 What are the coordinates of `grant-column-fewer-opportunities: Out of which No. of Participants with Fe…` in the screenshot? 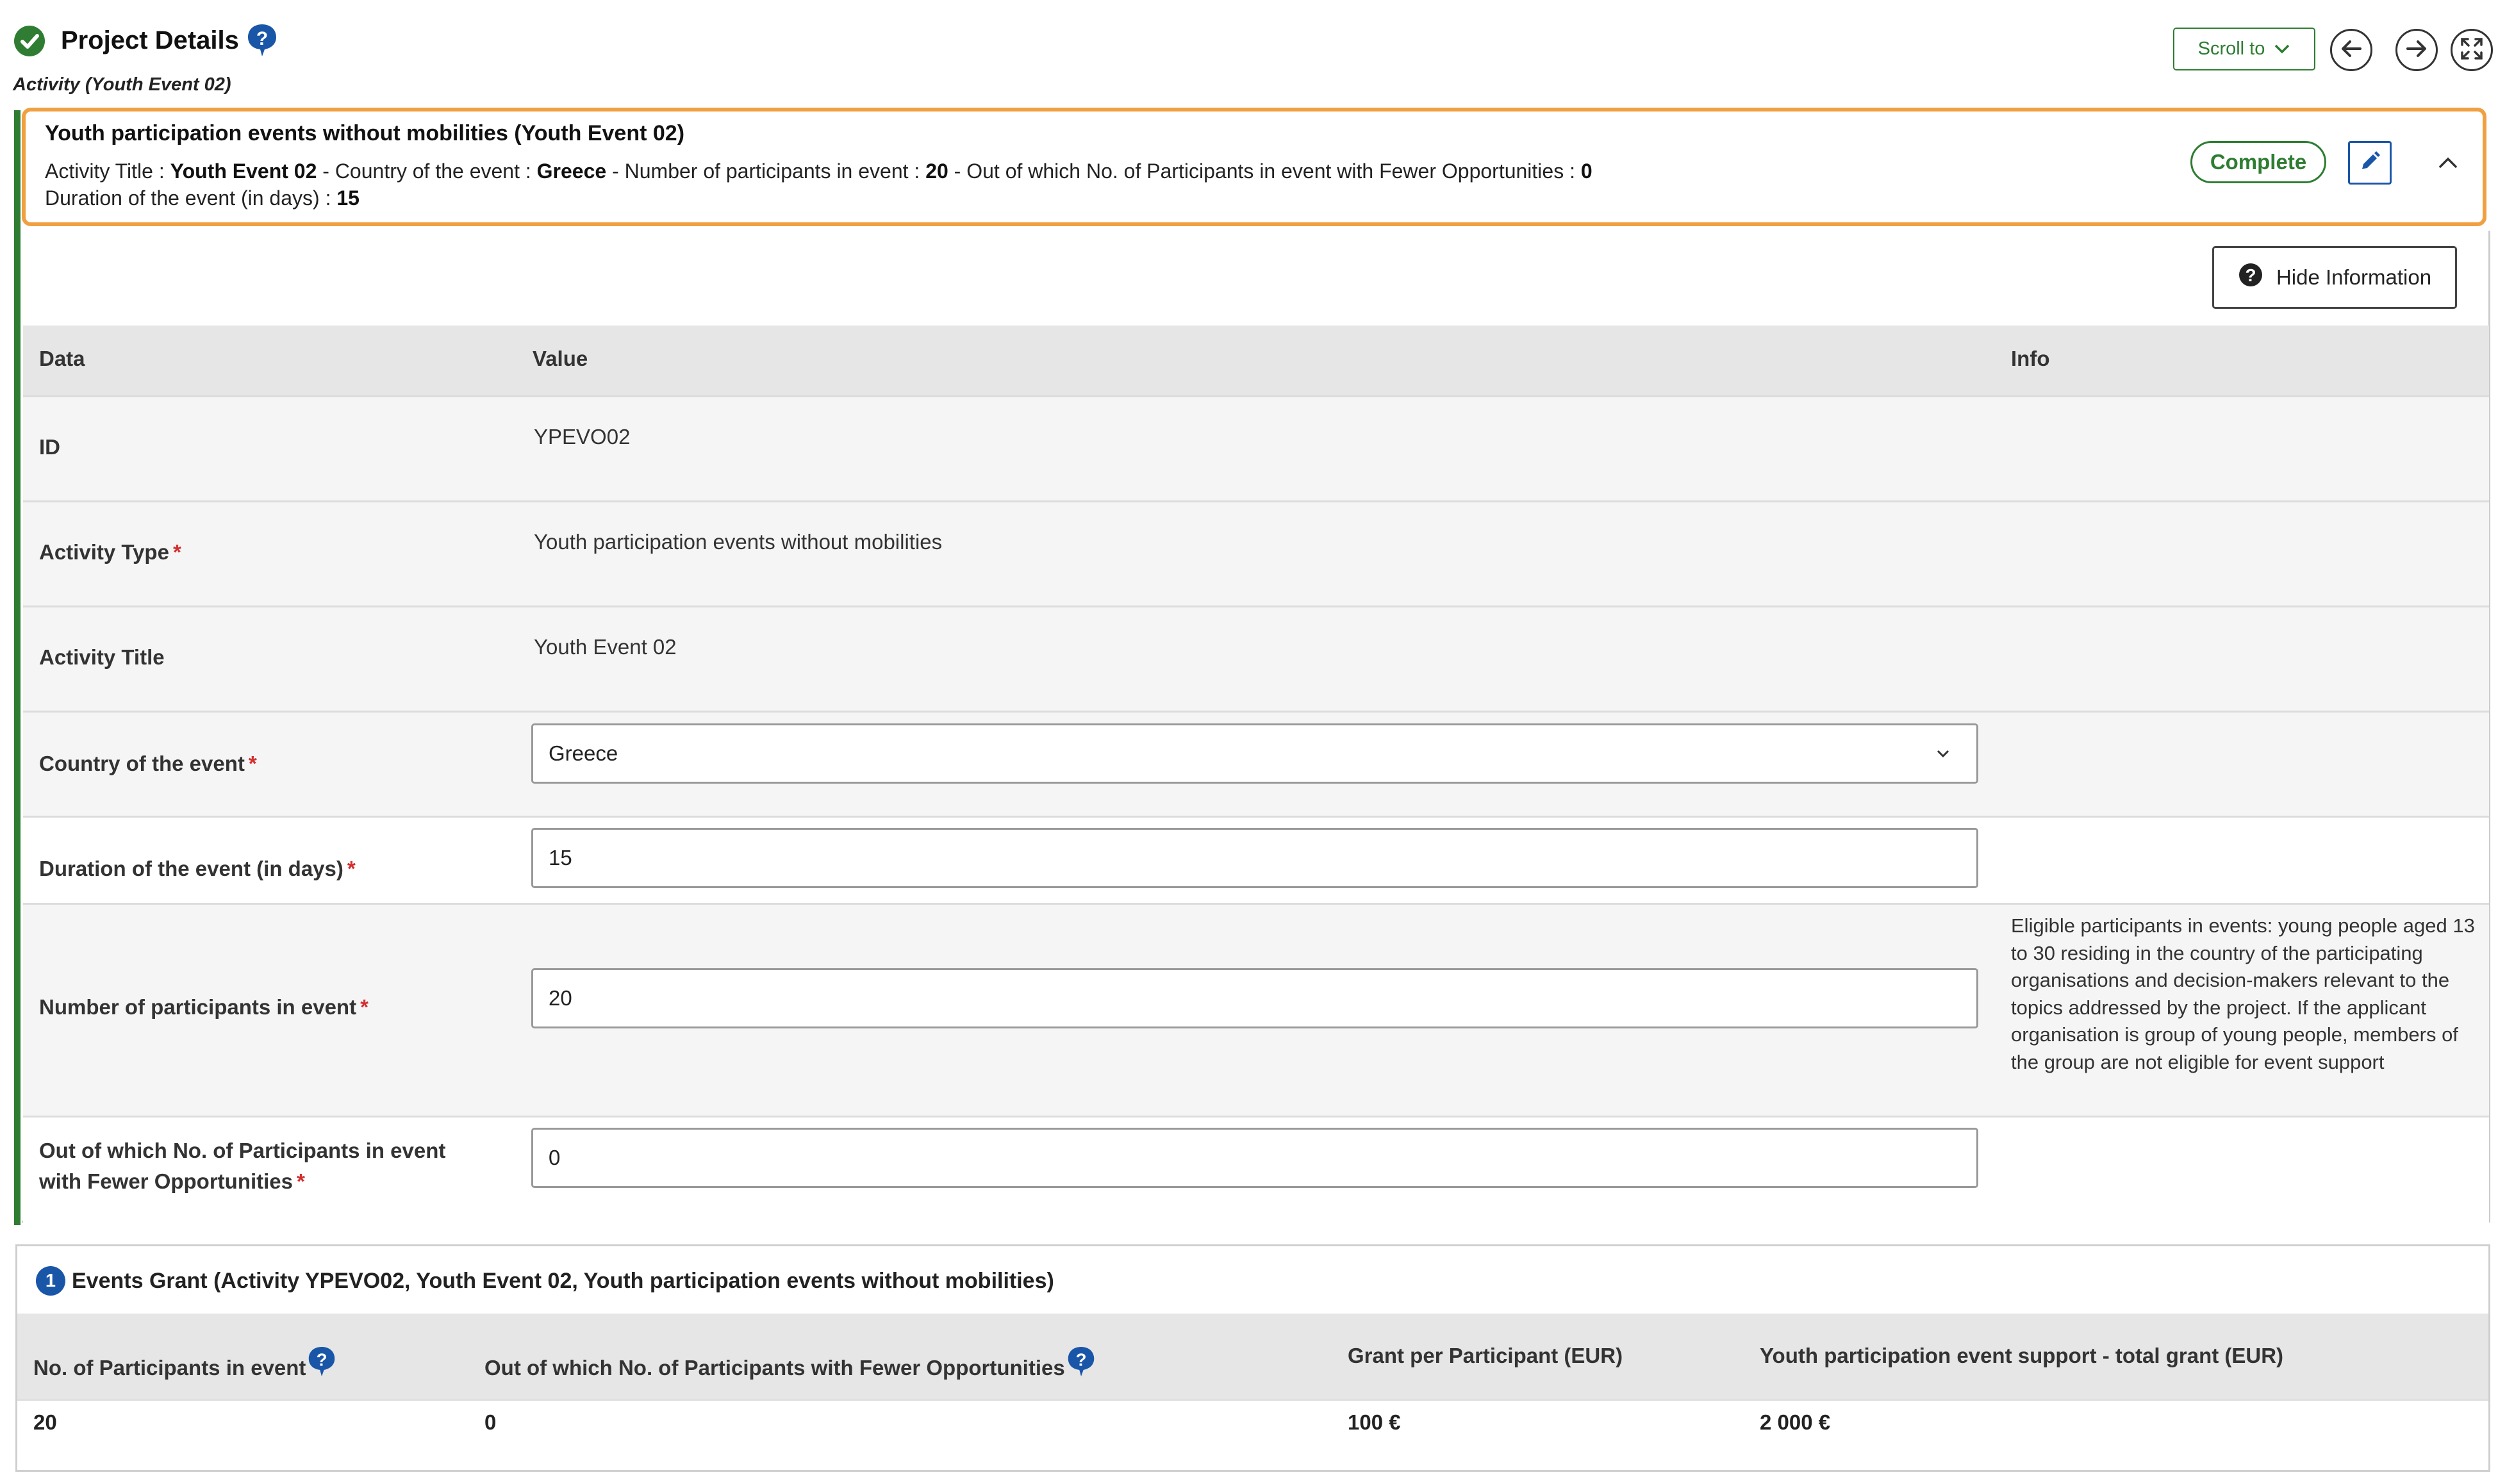 It's located at (790, 1364).